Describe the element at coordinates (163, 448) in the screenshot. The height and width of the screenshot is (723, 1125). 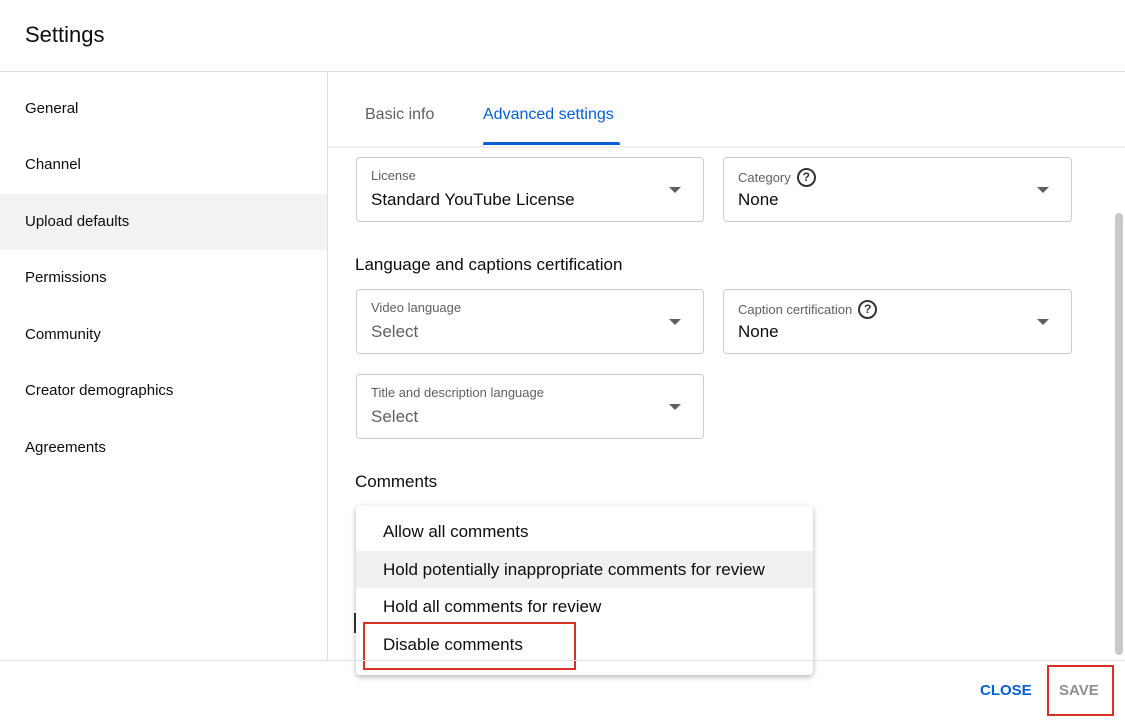
I see `sidebar-item-agreements: Agreements` at that location.